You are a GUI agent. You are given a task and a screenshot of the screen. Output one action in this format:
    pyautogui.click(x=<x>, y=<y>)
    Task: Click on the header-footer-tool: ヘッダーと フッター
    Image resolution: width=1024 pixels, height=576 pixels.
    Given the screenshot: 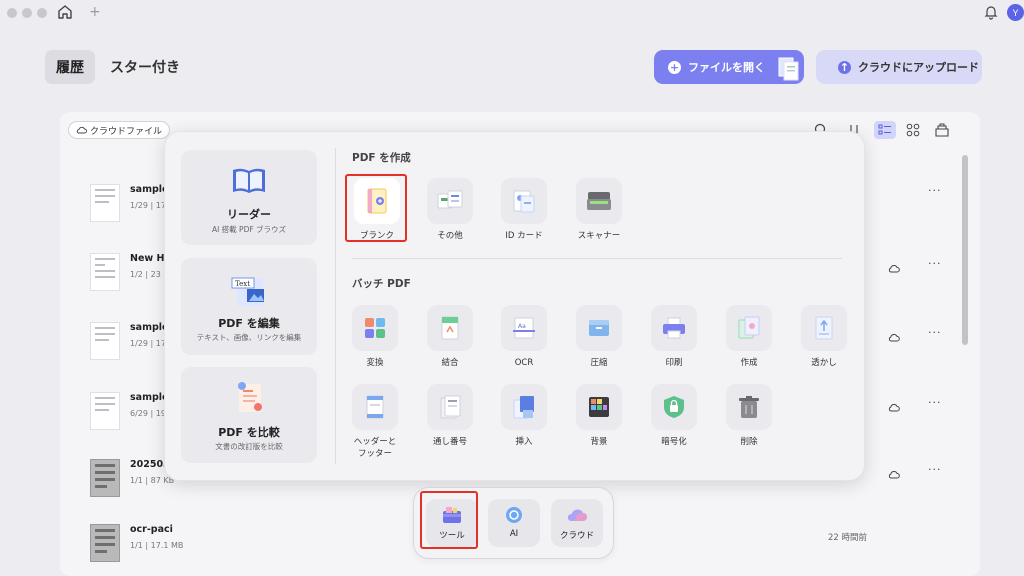 What is the action you would take?
    pyautogui.click(x=375, y=422)
    